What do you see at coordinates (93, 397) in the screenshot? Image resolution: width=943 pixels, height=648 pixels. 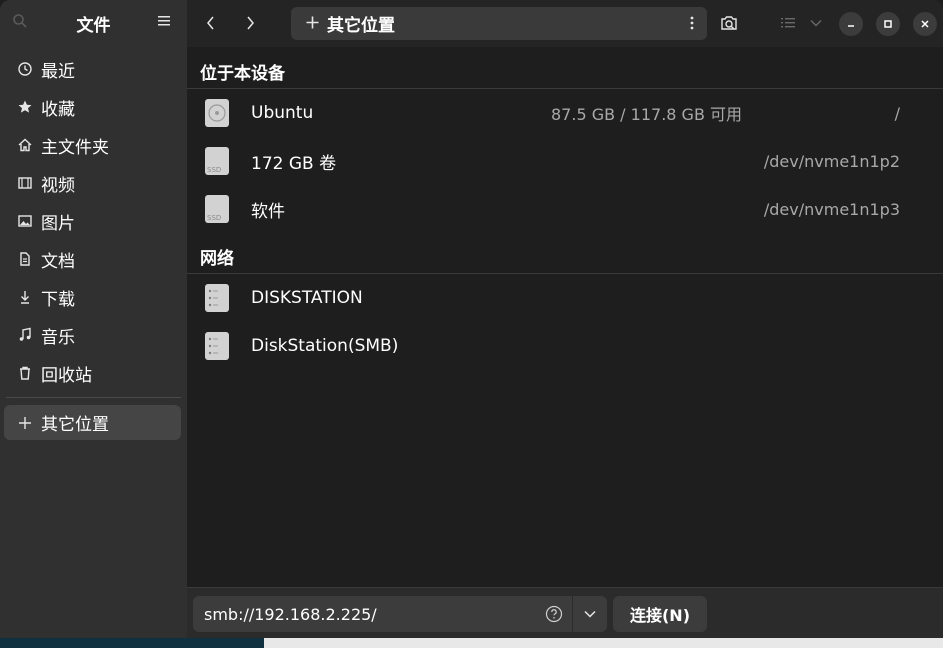 I see `sidebar-divider` at bounding box center [93, 397].